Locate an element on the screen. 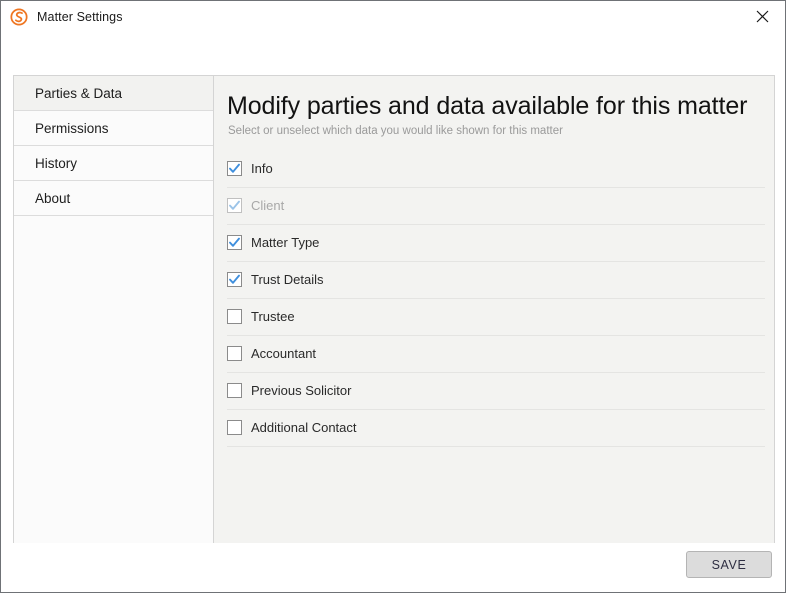  checkbox-trustee is located at coordinates (234, 317).